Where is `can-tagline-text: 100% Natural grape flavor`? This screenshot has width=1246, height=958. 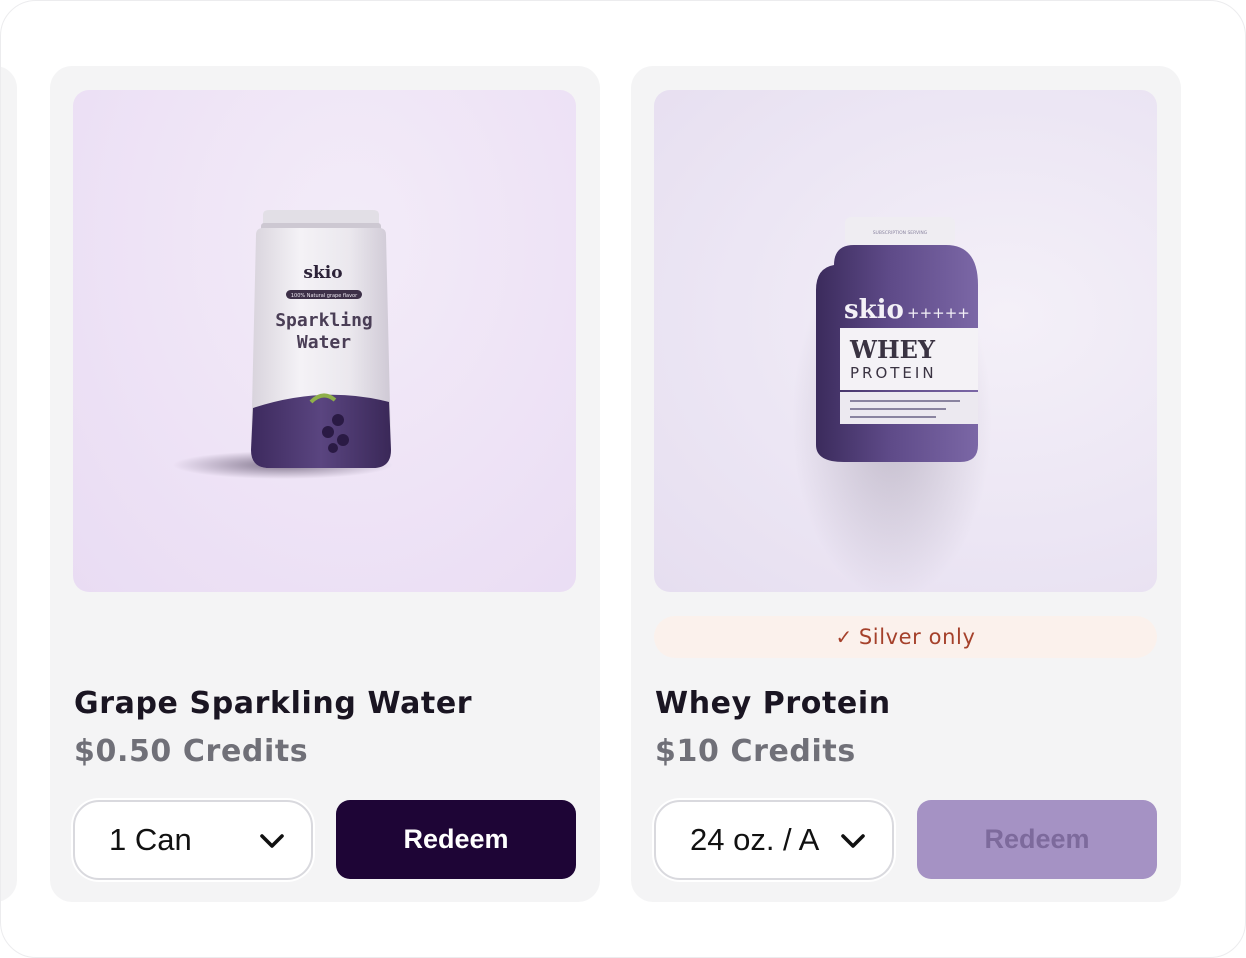 can-tagline-text: 100% Natural grape flavor is located at coordinates (324, 296).